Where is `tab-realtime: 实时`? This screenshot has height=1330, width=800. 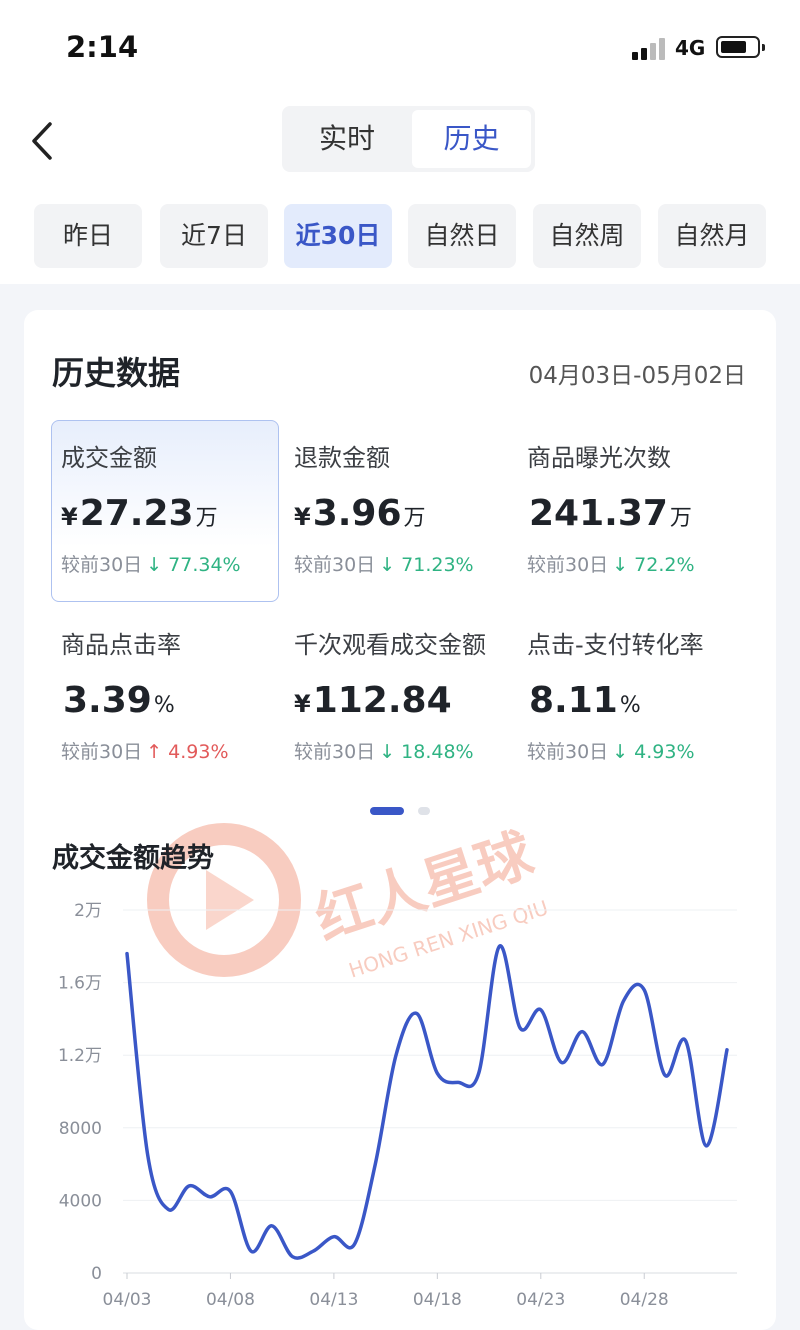
tab-realtime: 实时 is located at coordinates (347, 139).